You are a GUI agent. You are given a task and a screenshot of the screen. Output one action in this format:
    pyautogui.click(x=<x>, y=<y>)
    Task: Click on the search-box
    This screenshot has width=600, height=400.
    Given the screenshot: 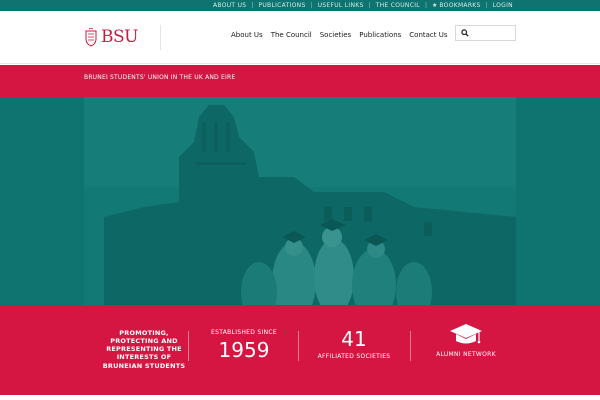 What is the action you would take?
    pyautogui.click(x=485, y=33)
    